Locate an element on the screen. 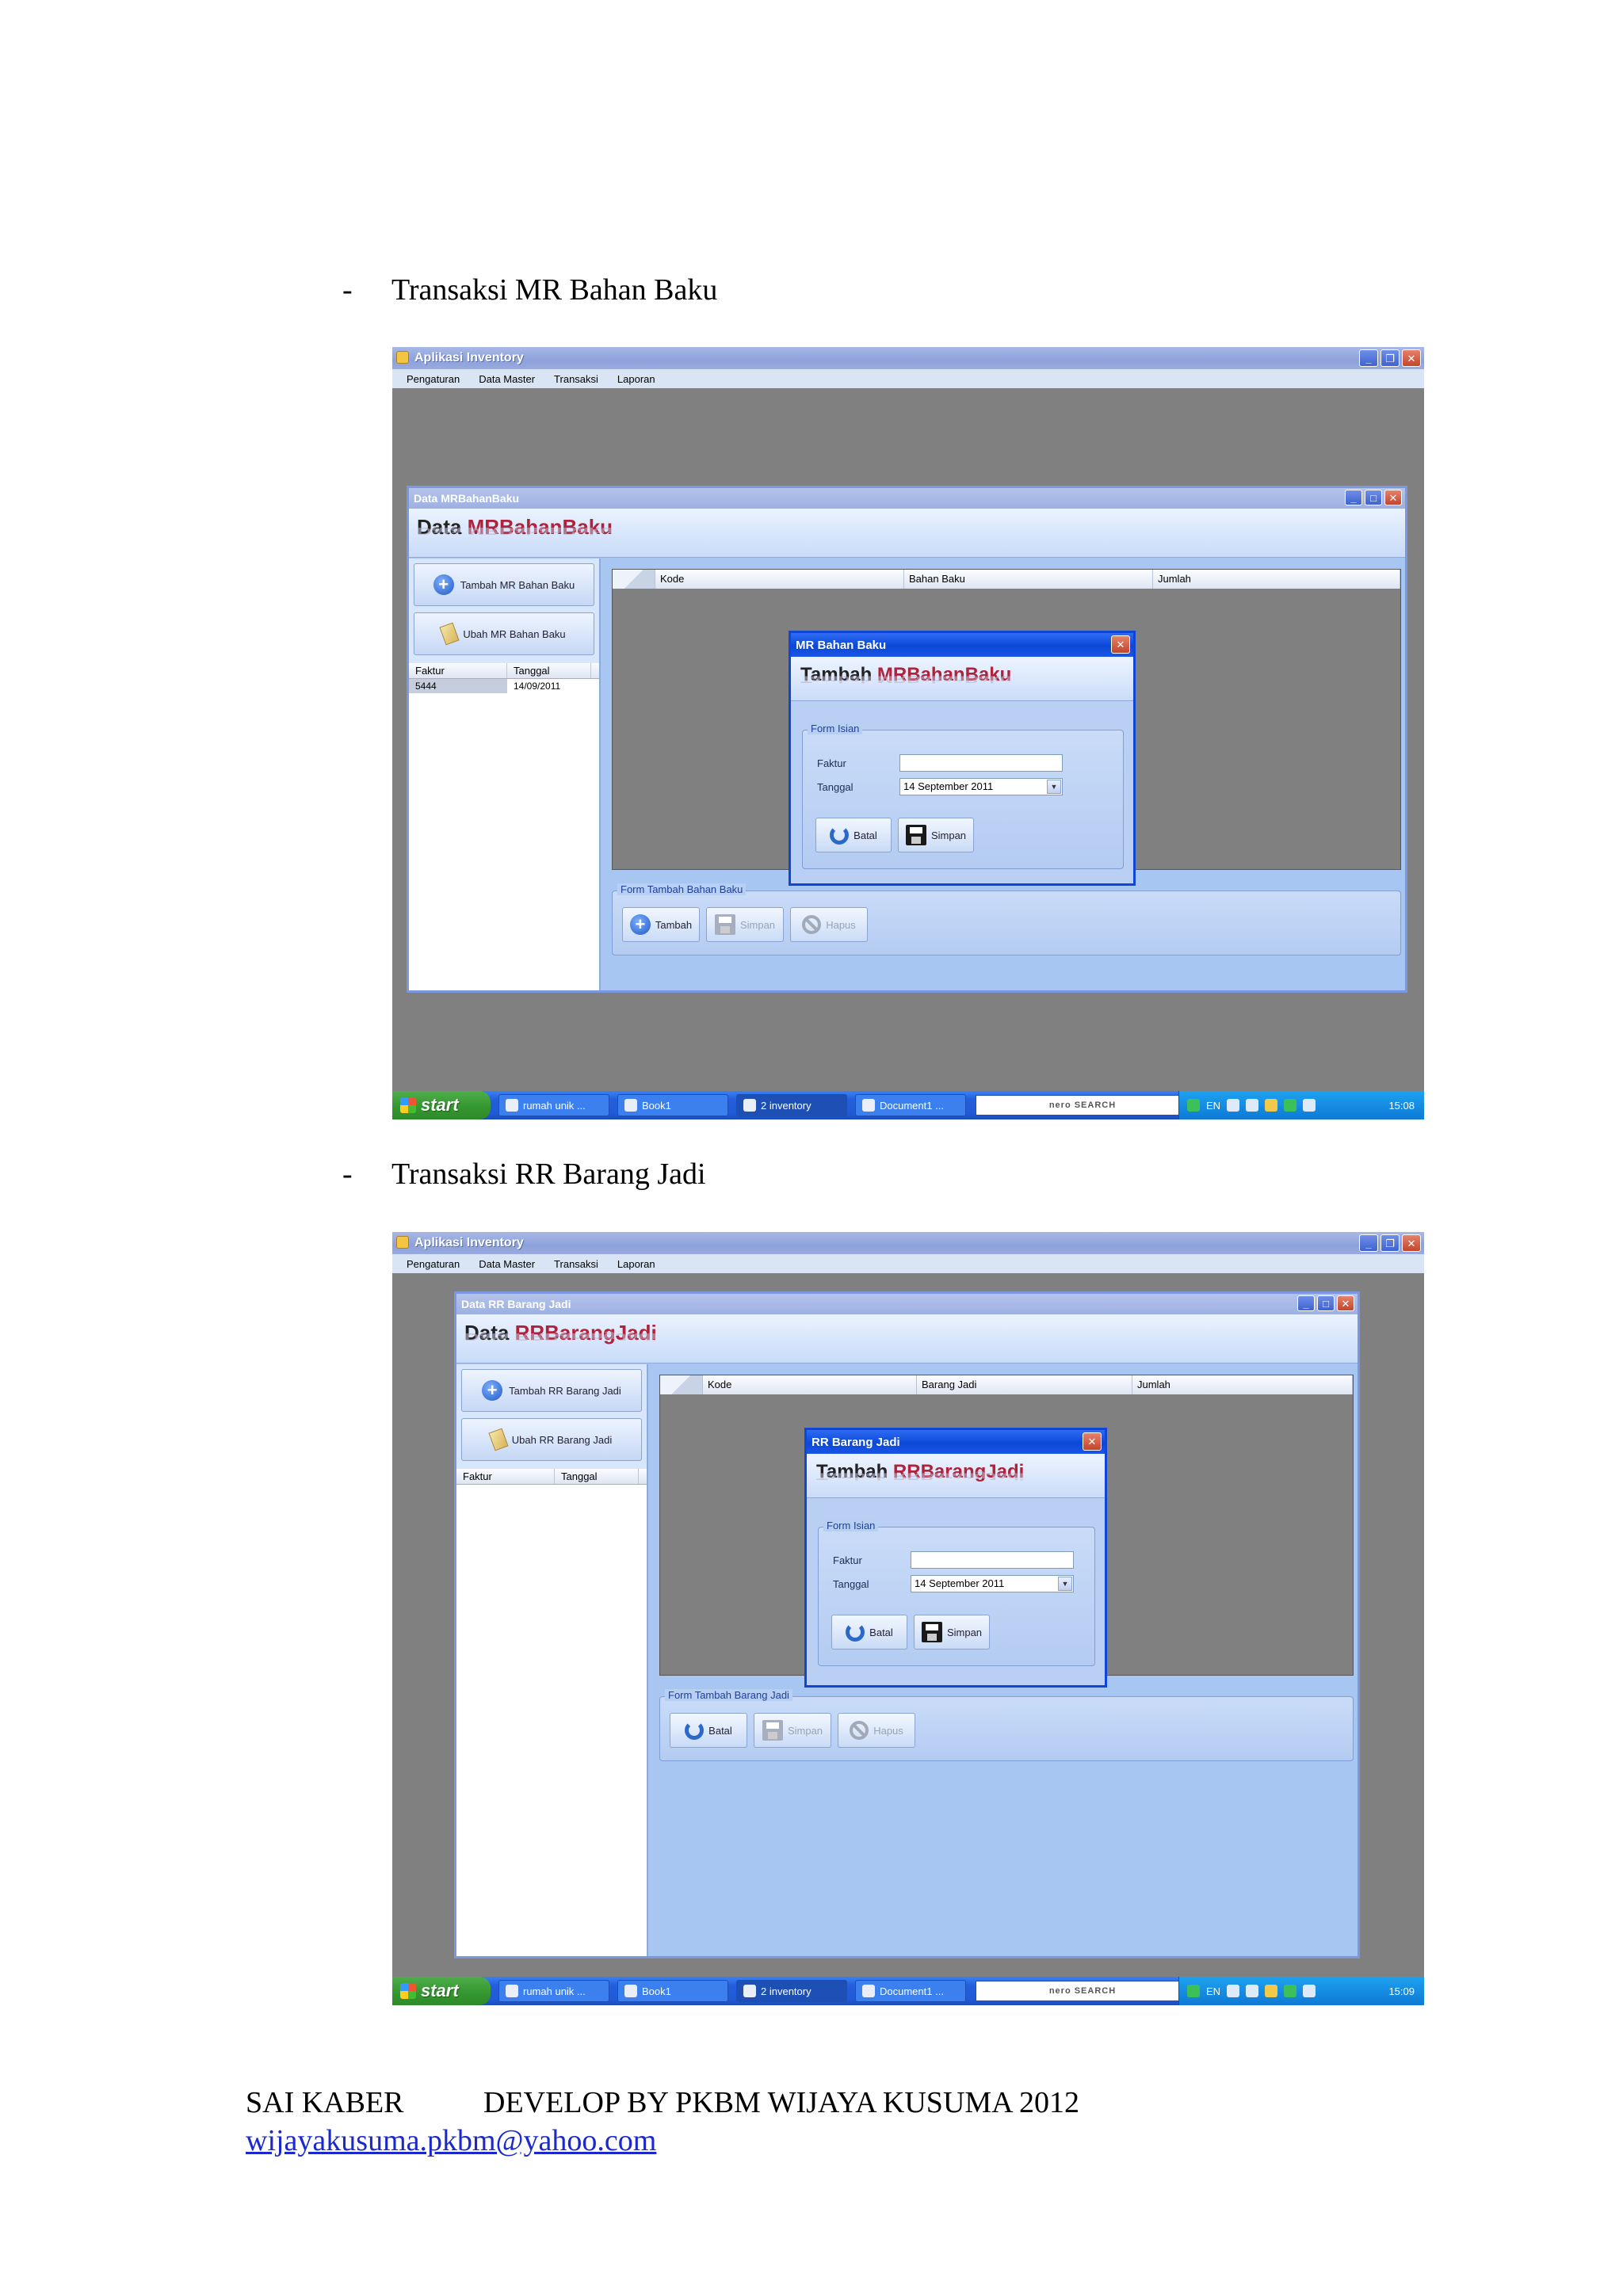 This screenshot has width=1623, height=2296. list-item: 5444 14/09/2011 is located at coordinates (504, 686).